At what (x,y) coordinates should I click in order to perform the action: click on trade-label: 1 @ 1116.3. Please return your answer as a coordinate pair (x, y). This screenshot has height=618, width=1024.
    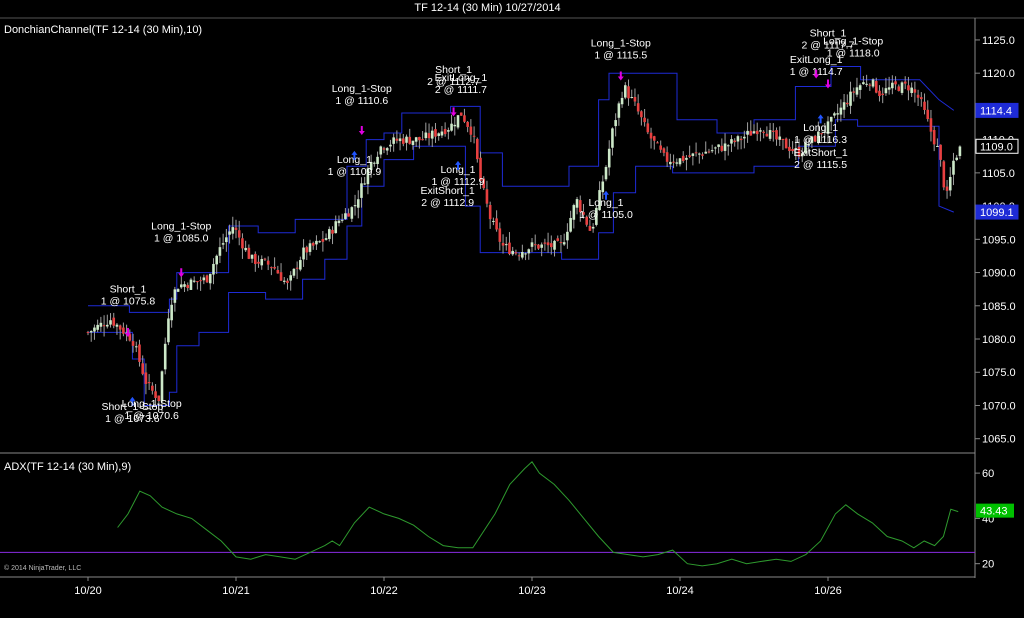
    Looking at the image, I should click on (820, 140).